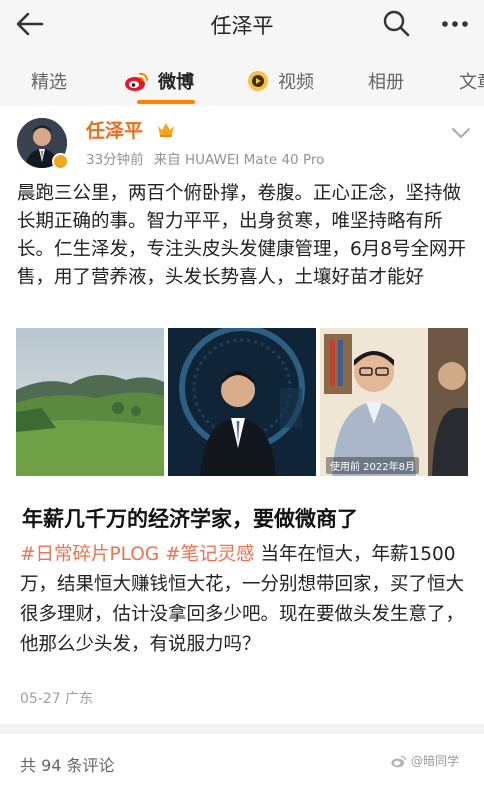 Image resolution: width=484 pixels, height=800 pixels. I want to click on post-source: 来自 HUAWEI Mate 40 Pro, so click(239, 160).